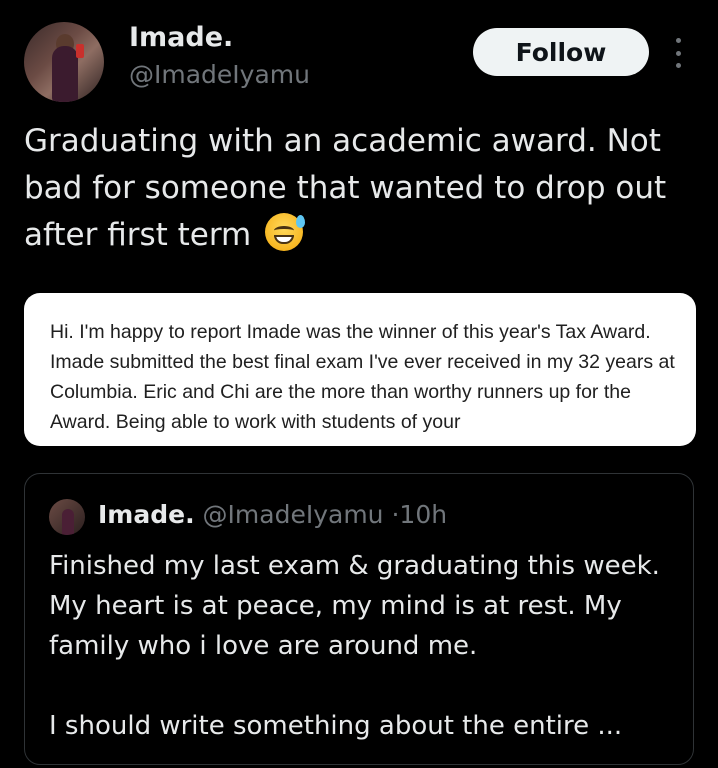  I want to click on quoted-header: Imade. @ImadeIyamu ·10h, so click(272, 514).